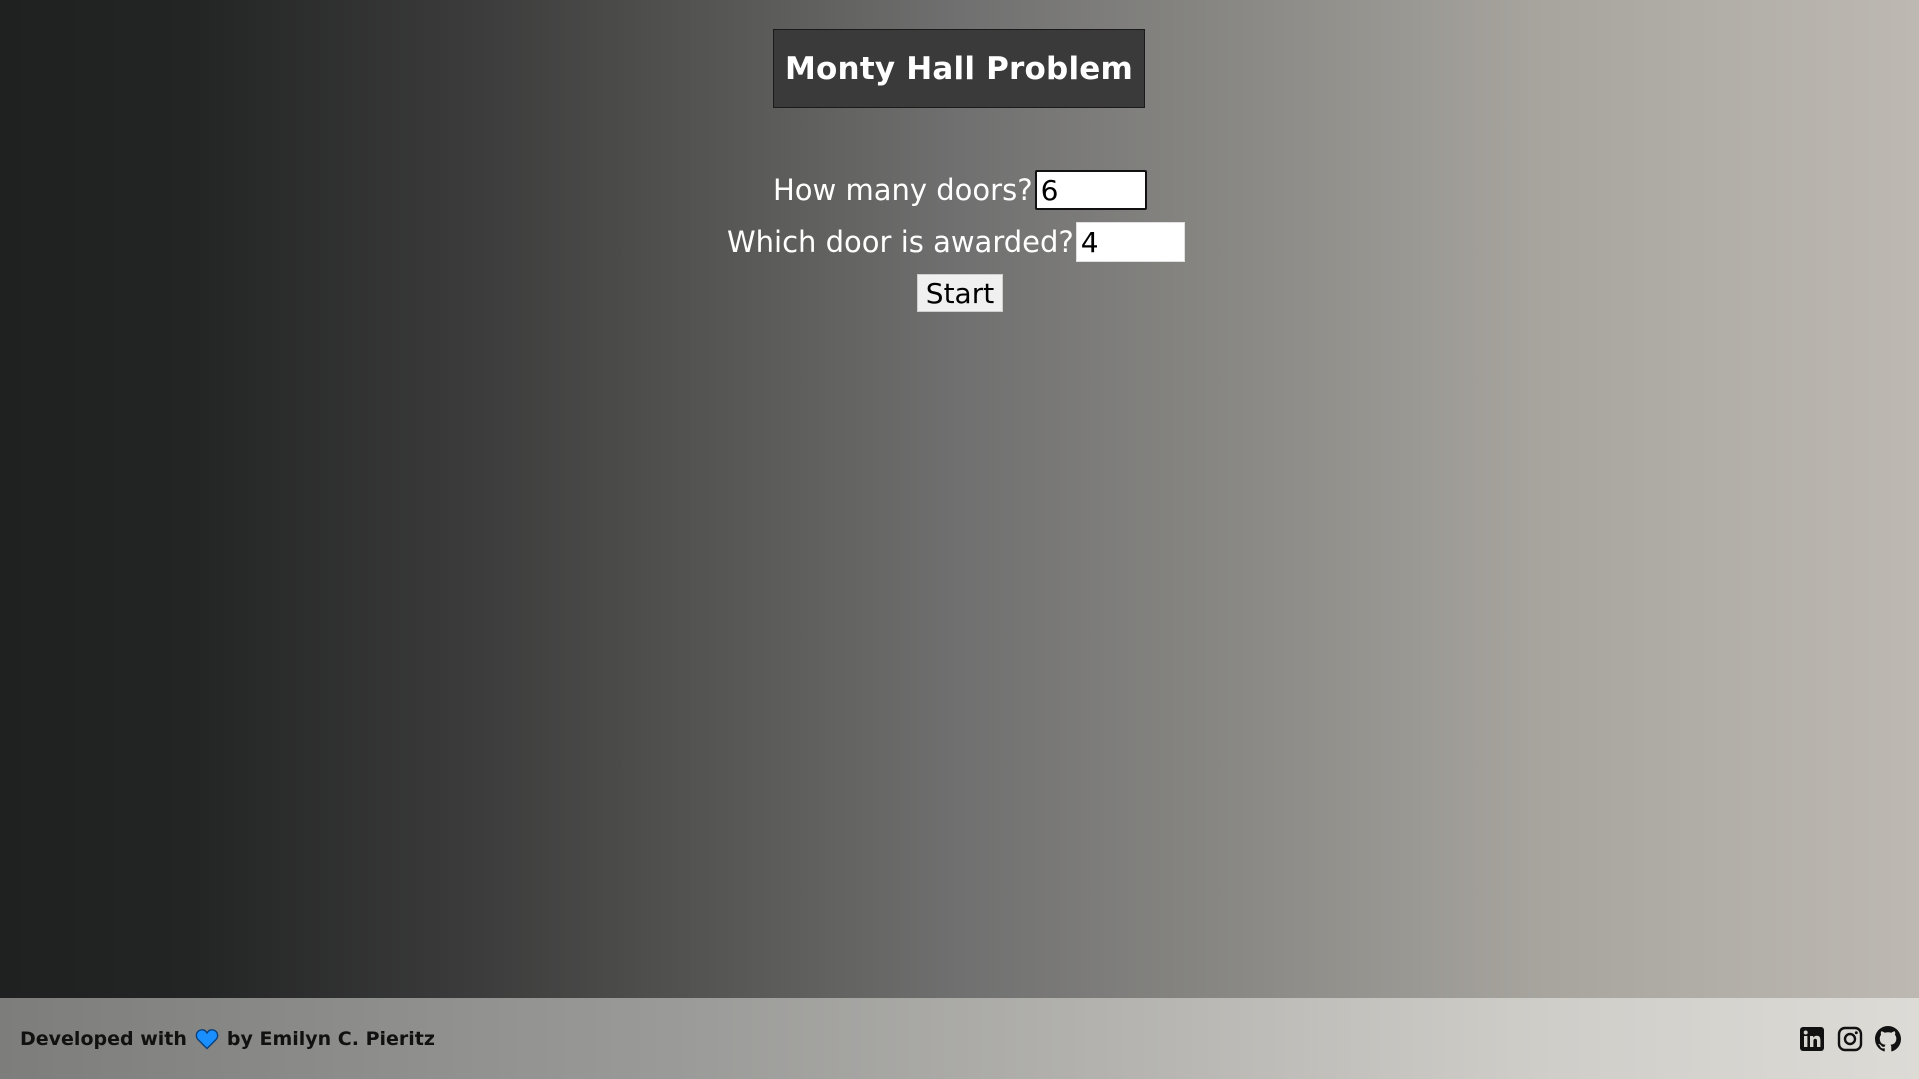  I want to click on award-row: Which door is awarded?, so click(956, 242).